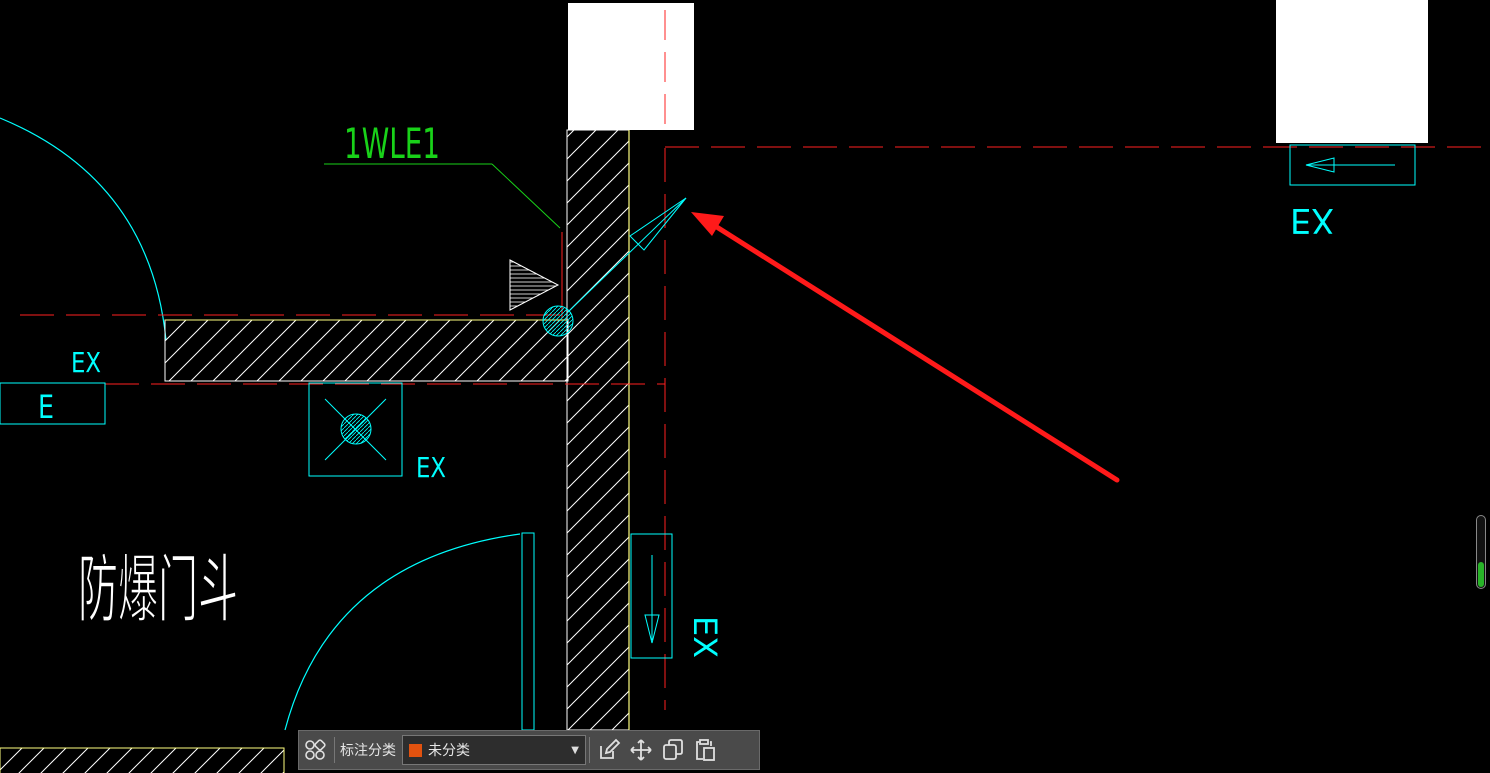  I want to click on wall-vertical, so click(598, 430).